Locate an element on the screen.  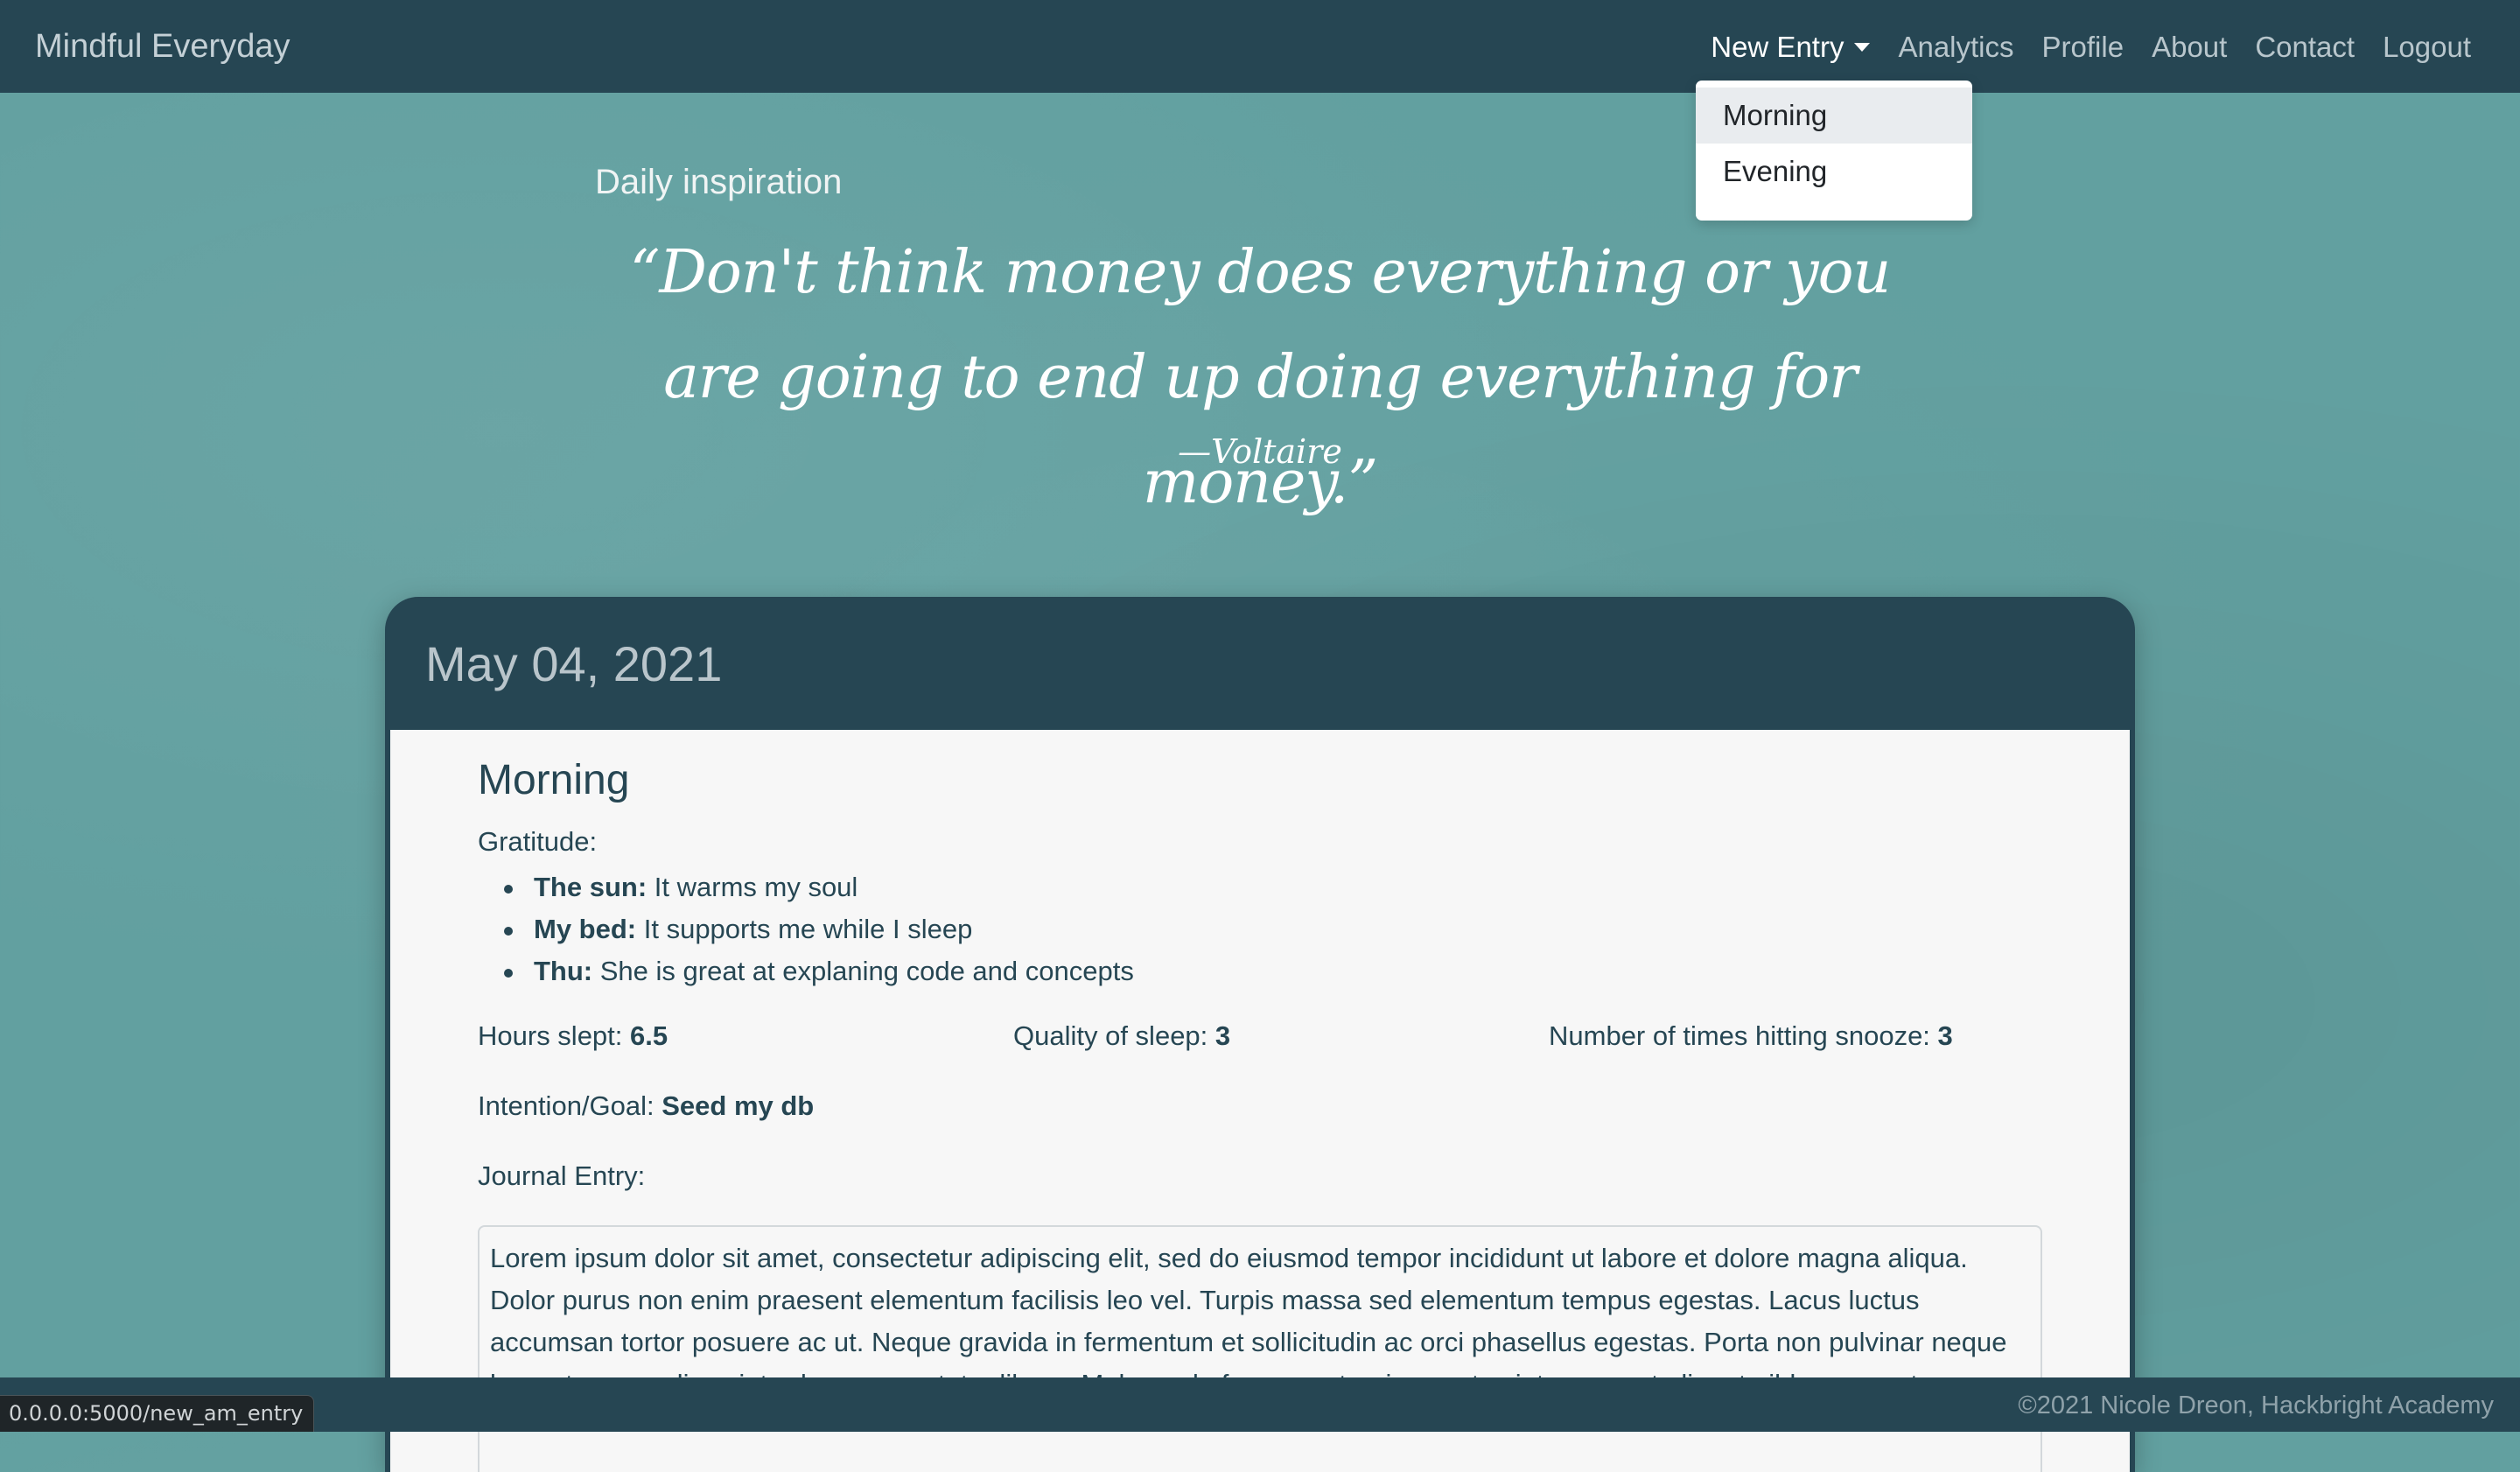
gratitude-label: Gratitude: is located at coordinates (538, 841).